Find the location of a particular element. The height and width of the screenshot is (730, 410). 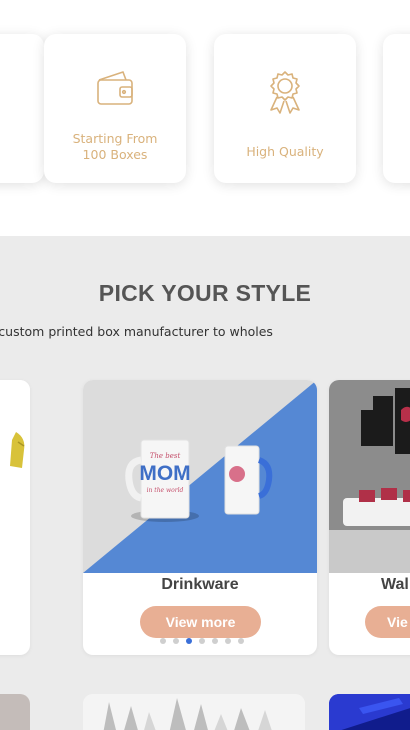

style-card-wall: Wal Vie is located at coordinates (369, 517).